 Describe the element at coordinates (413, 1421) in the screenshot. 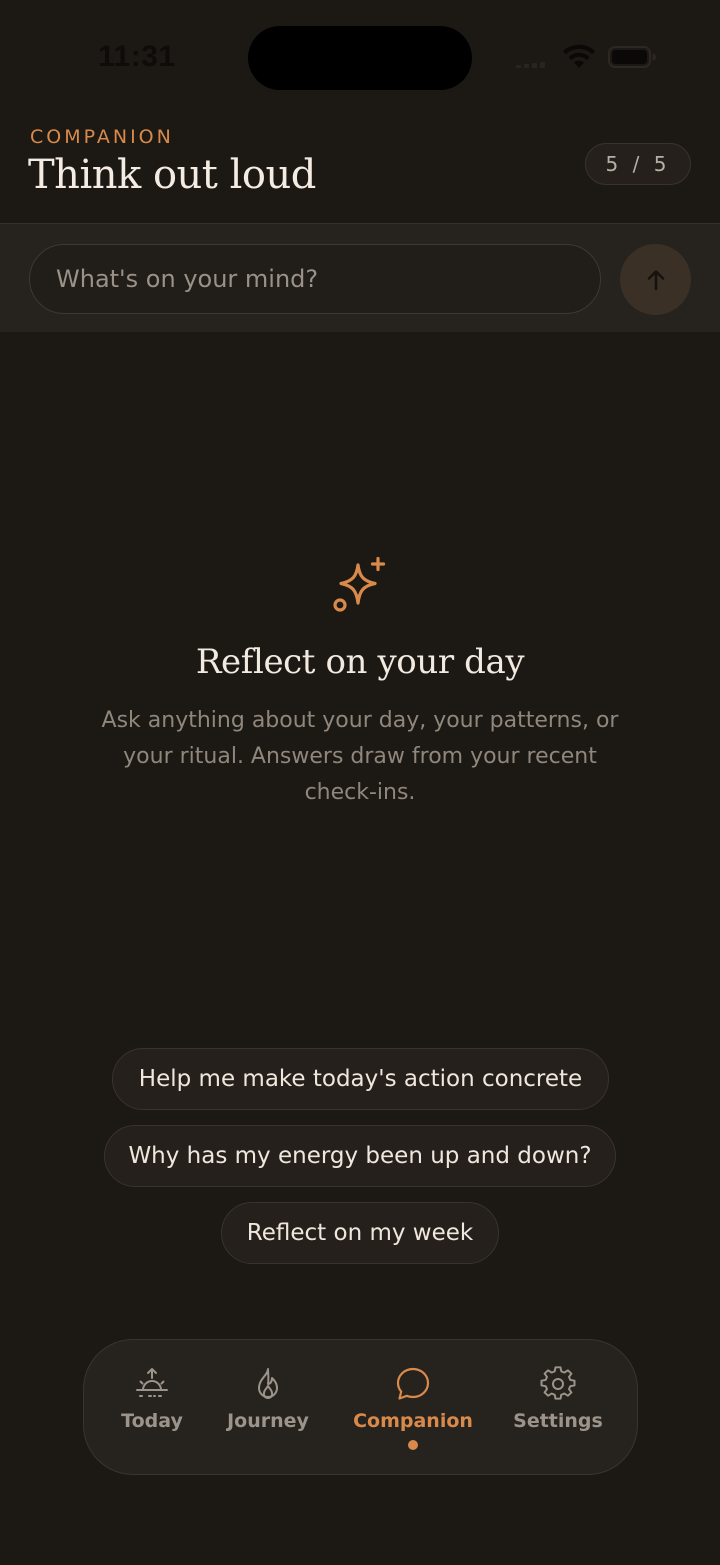

I see `tab-label: Companion` at that location.